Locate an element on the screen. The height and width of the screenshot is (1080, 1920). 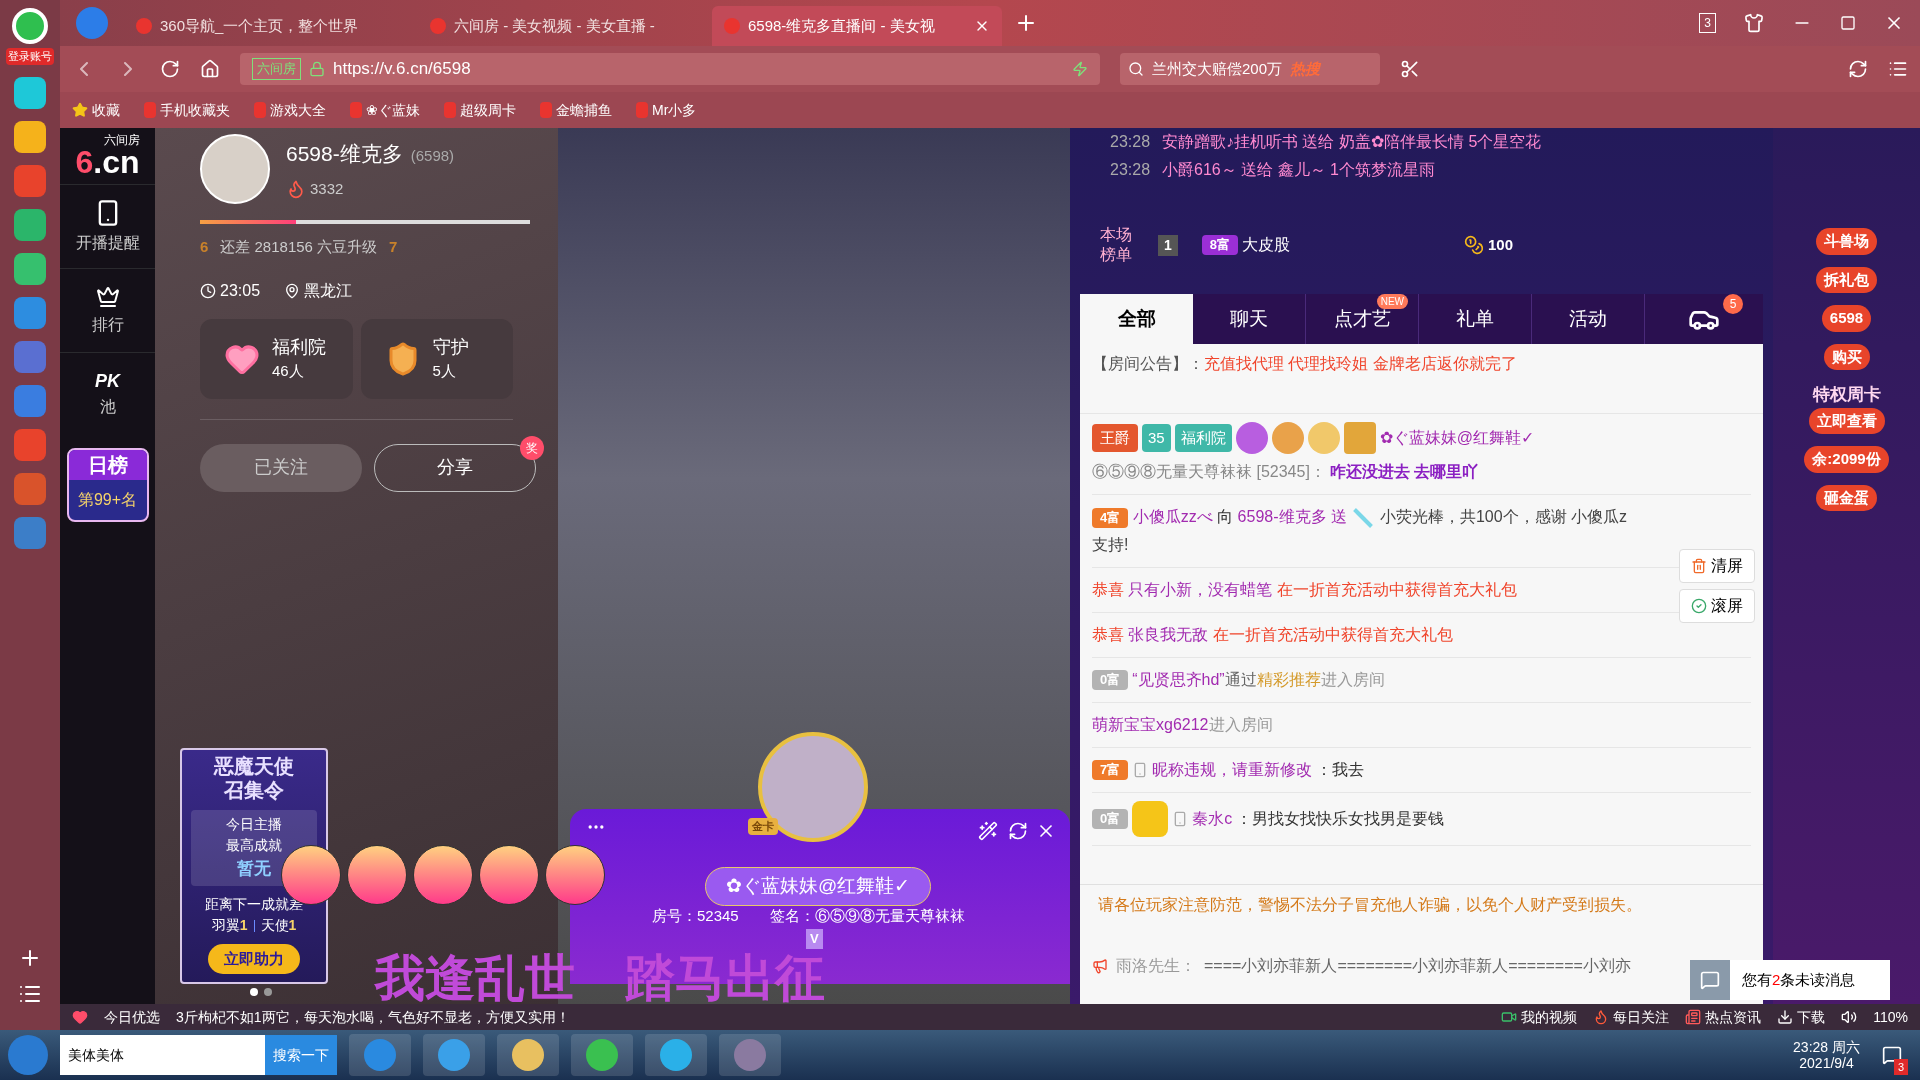
unread-toast: 您有2条未读消息 is located at coordinates (1790, 980).